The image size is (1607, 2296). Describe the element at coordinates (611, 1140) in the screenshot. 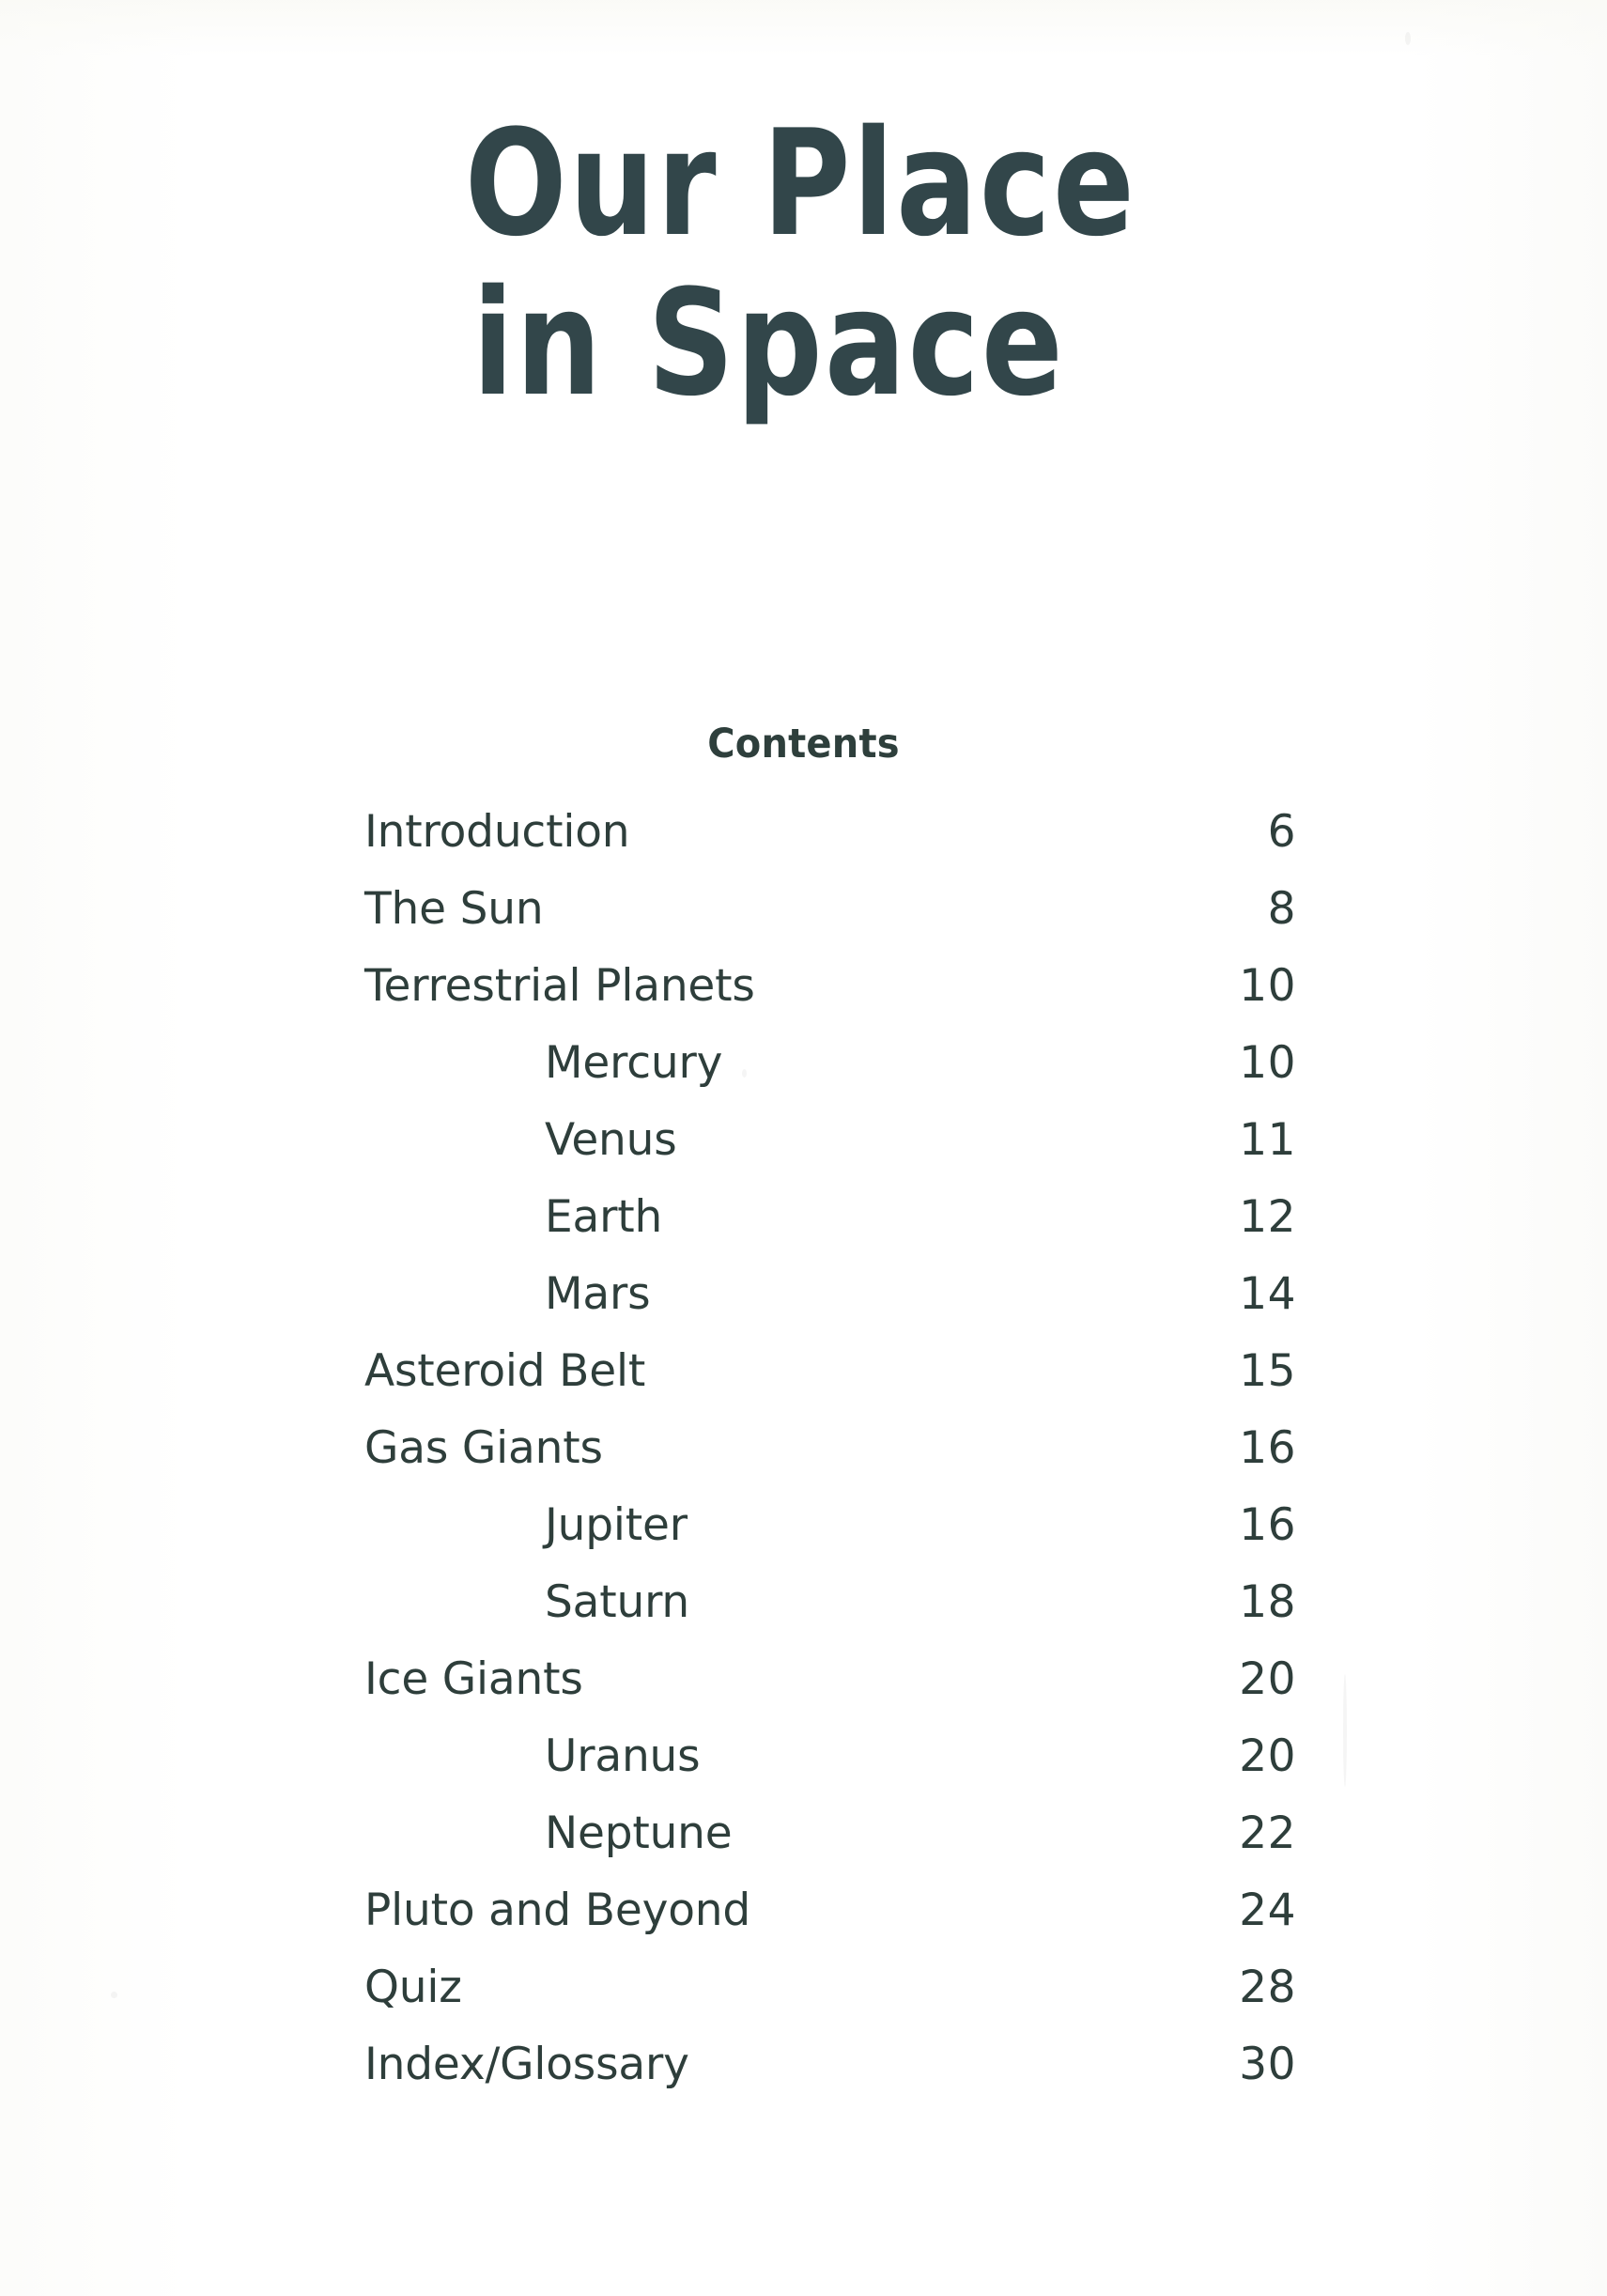

I see `toc-entry-label: Venus` at that location.